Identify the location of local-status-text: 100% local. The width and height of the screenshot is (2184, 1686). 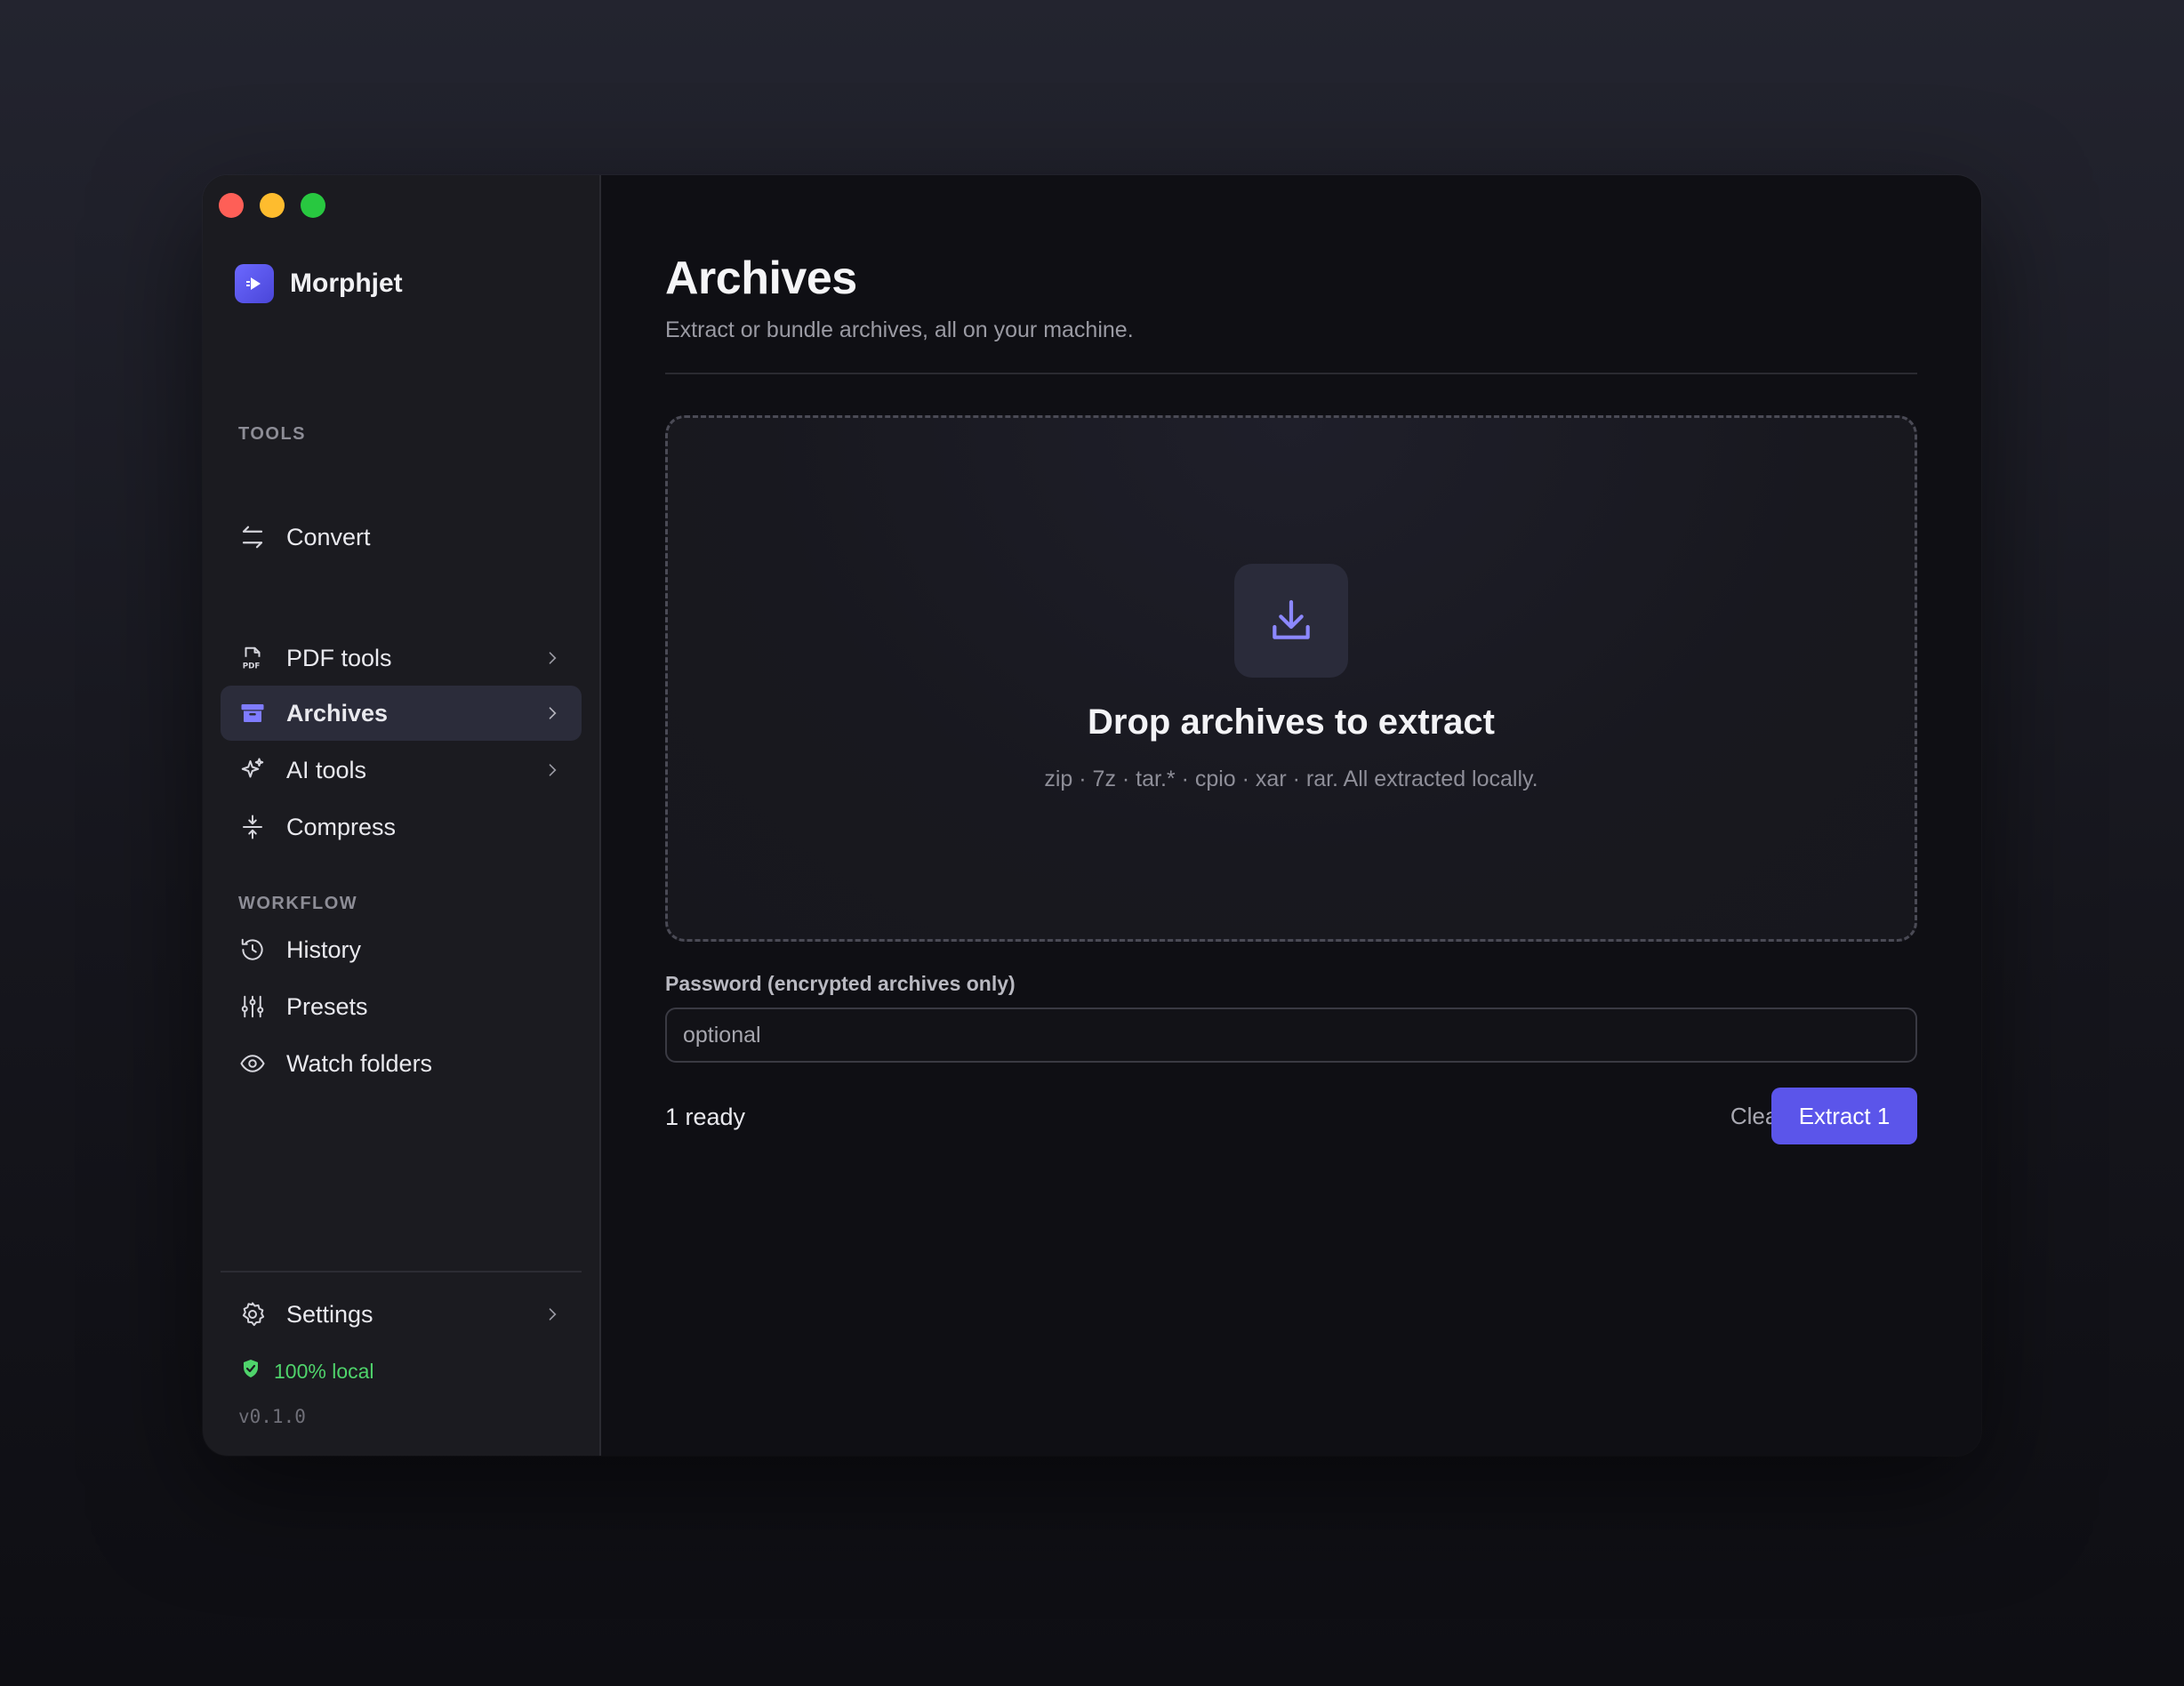
(324, 1371).